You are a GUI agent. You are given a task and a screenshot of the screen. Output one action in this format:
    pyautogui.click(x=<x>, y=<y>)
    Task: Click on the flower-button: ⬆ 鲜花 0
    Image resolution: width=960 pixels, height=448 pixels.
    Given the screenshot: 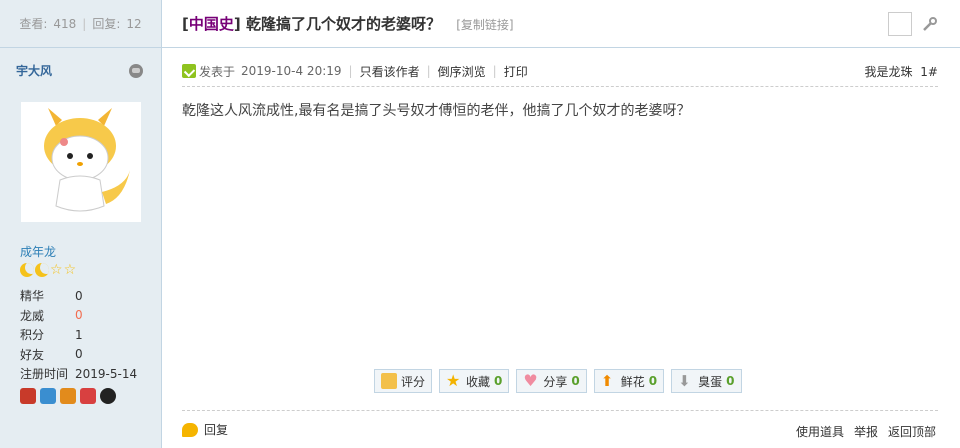 What is the action you would take?
    pyautogui.click(x=629, y=381)
    